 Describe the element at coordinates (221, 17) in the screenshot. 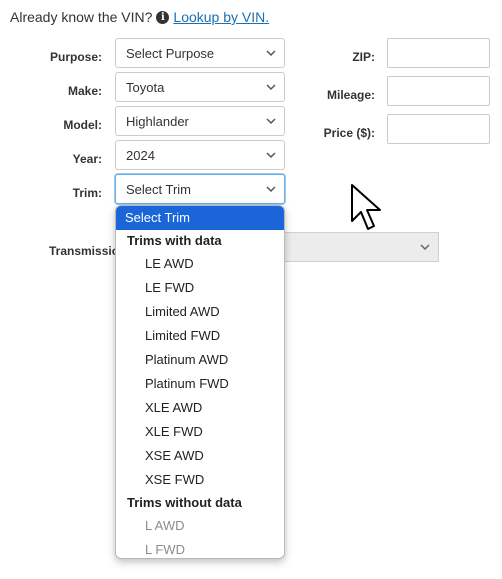

I see `lookup-by-vin-link: Lookup by VIN.` at that location.